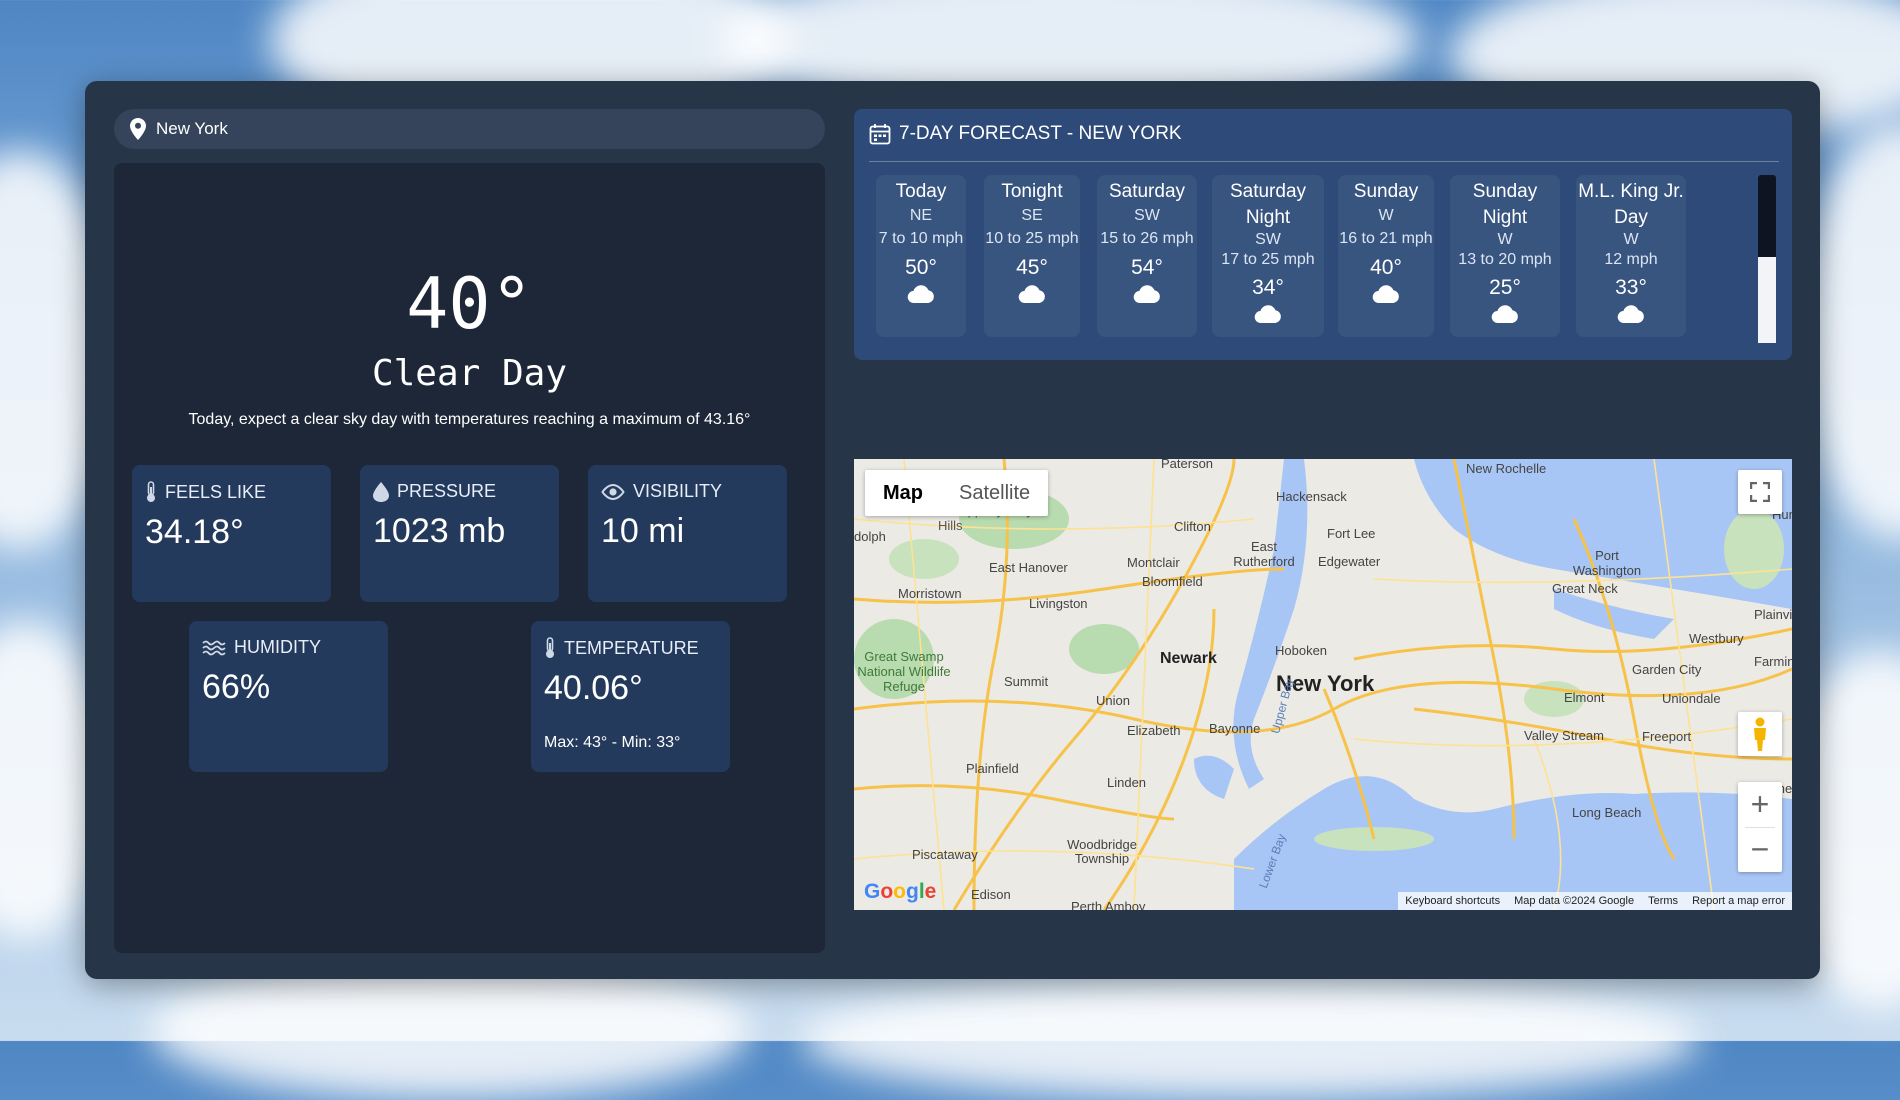 This screenshot has height=1100, width=1900. Describe the element at coordinates (236, 687) in the screenshot. I see `humidity-value: 66%` at that location.